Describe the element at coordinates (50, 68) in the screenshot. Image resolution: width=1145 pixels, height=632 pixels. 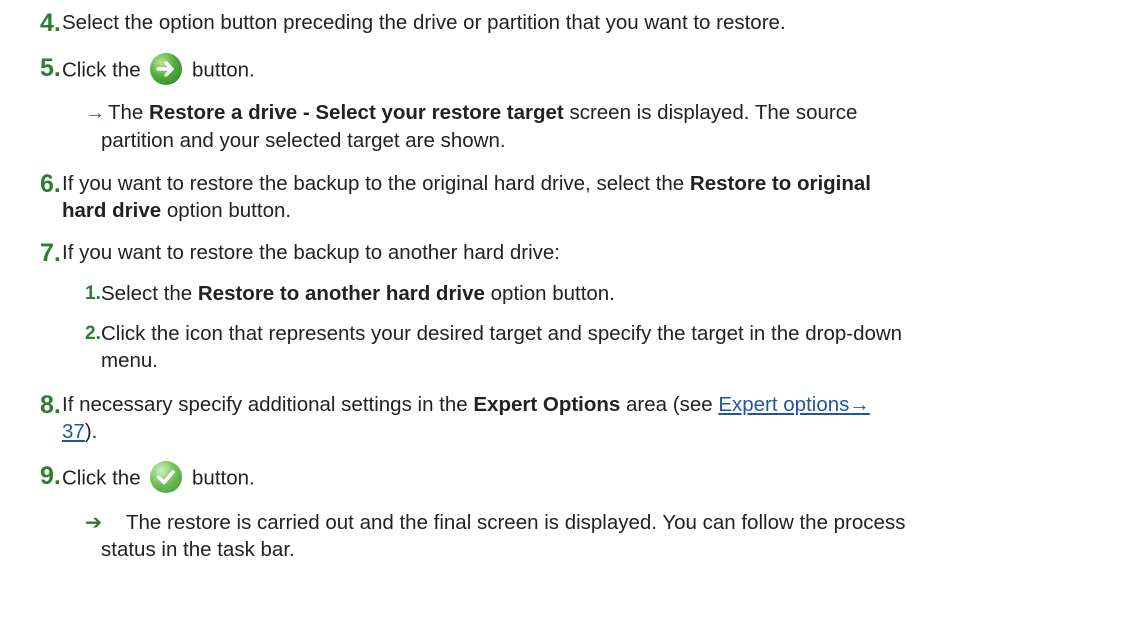
I see `step-number: 5.` at that location.